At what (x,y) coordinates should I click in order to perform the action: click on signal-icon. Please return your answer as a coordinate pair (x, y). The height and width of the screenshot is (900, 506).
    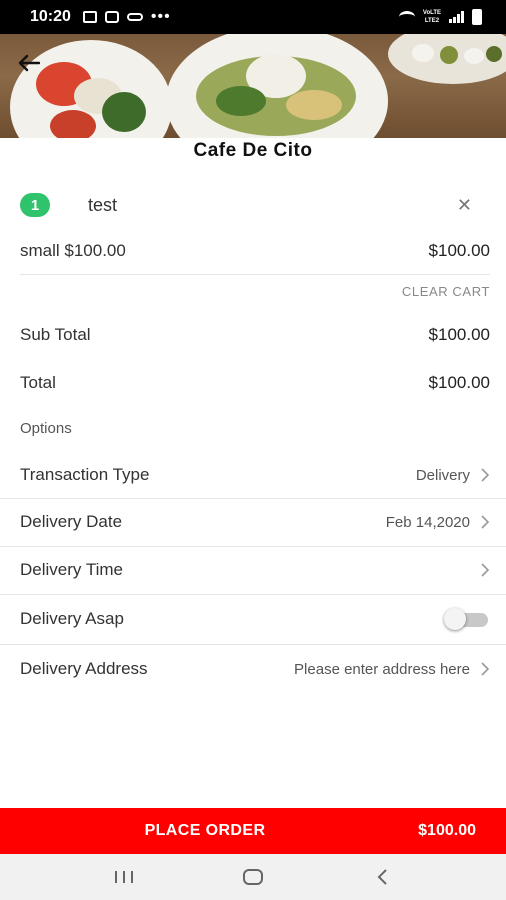
    Looking at the image, I should click on (456, 17).